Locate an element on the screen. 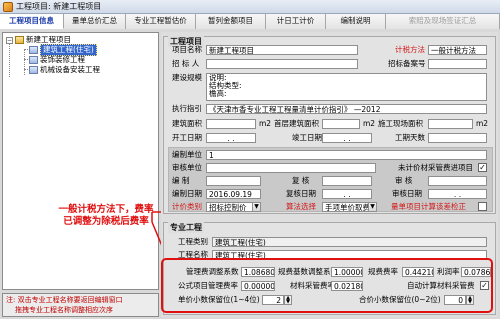  window-title: 工程项目: 新建工程项目 is located at coordinates (59, 6).